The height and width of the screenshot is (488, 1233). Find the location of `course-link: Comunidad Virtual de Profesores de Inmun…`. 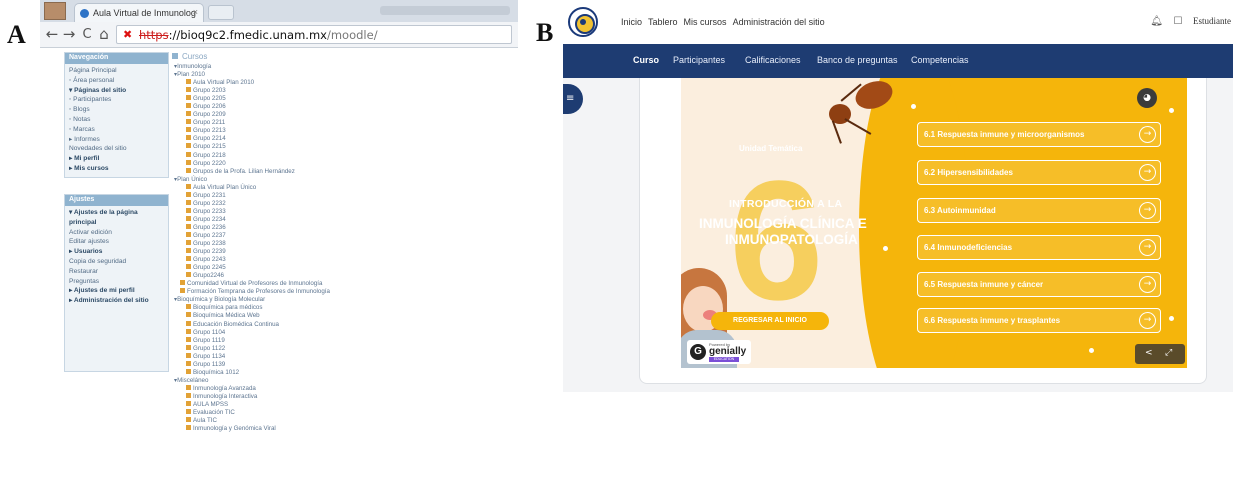

course-link: Comunidad Virtual de Profesores de Inmun… is located at coordinates (342, 284).